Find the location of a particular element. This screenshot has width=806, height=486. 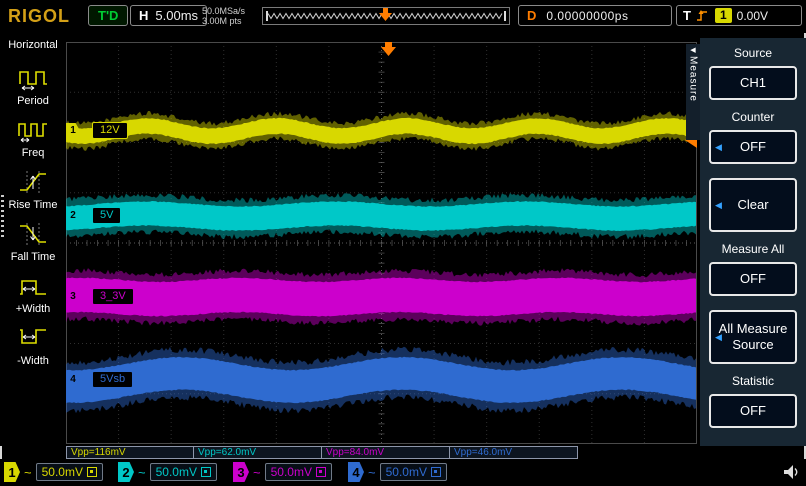

h-label: H is located at coordinates (144, 15).